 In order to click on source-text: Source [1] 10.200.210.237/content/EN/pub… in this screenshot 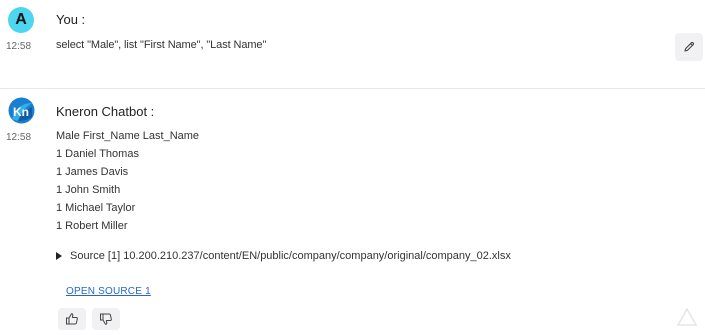, I will do `click(290, 256)`.